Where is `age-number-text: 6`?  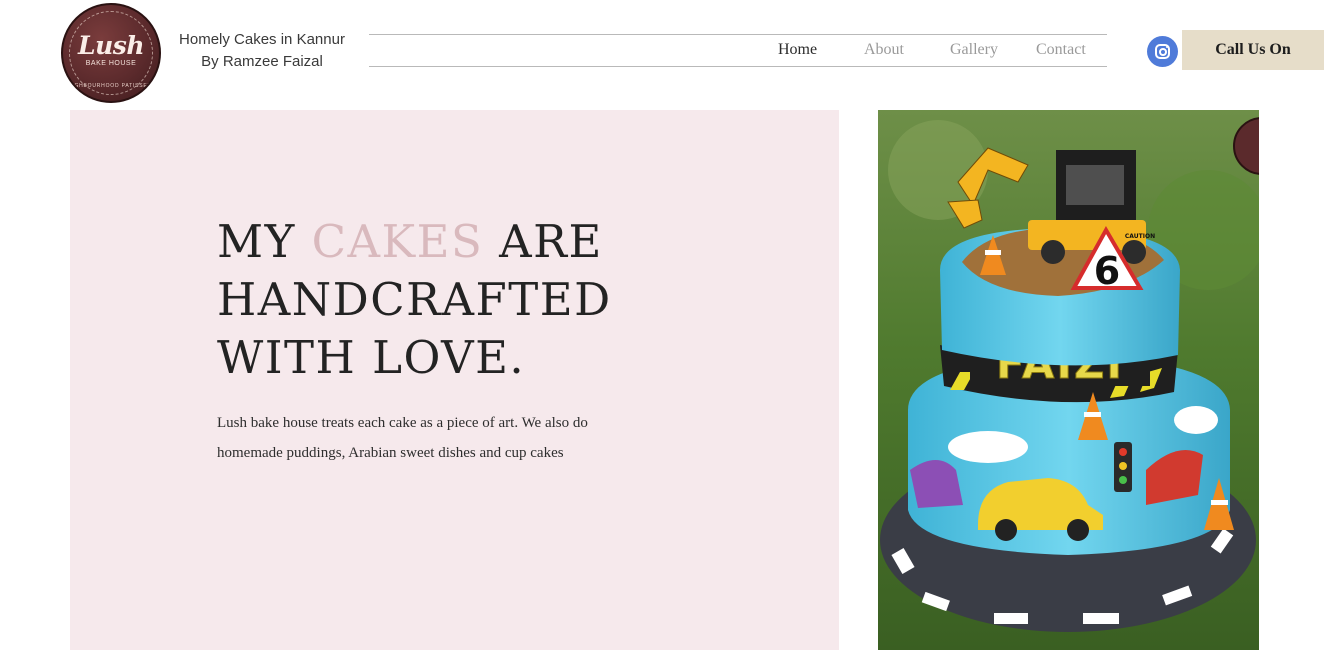
age-number-text: 6 is located at coordinates (1107, 271).